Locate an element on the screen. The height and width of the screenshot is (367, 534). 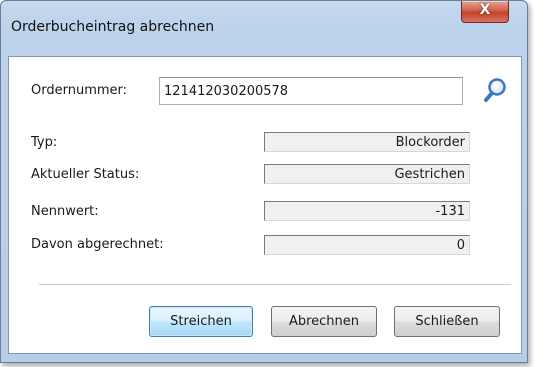
close-button: X is located at coordinates (485, 12).